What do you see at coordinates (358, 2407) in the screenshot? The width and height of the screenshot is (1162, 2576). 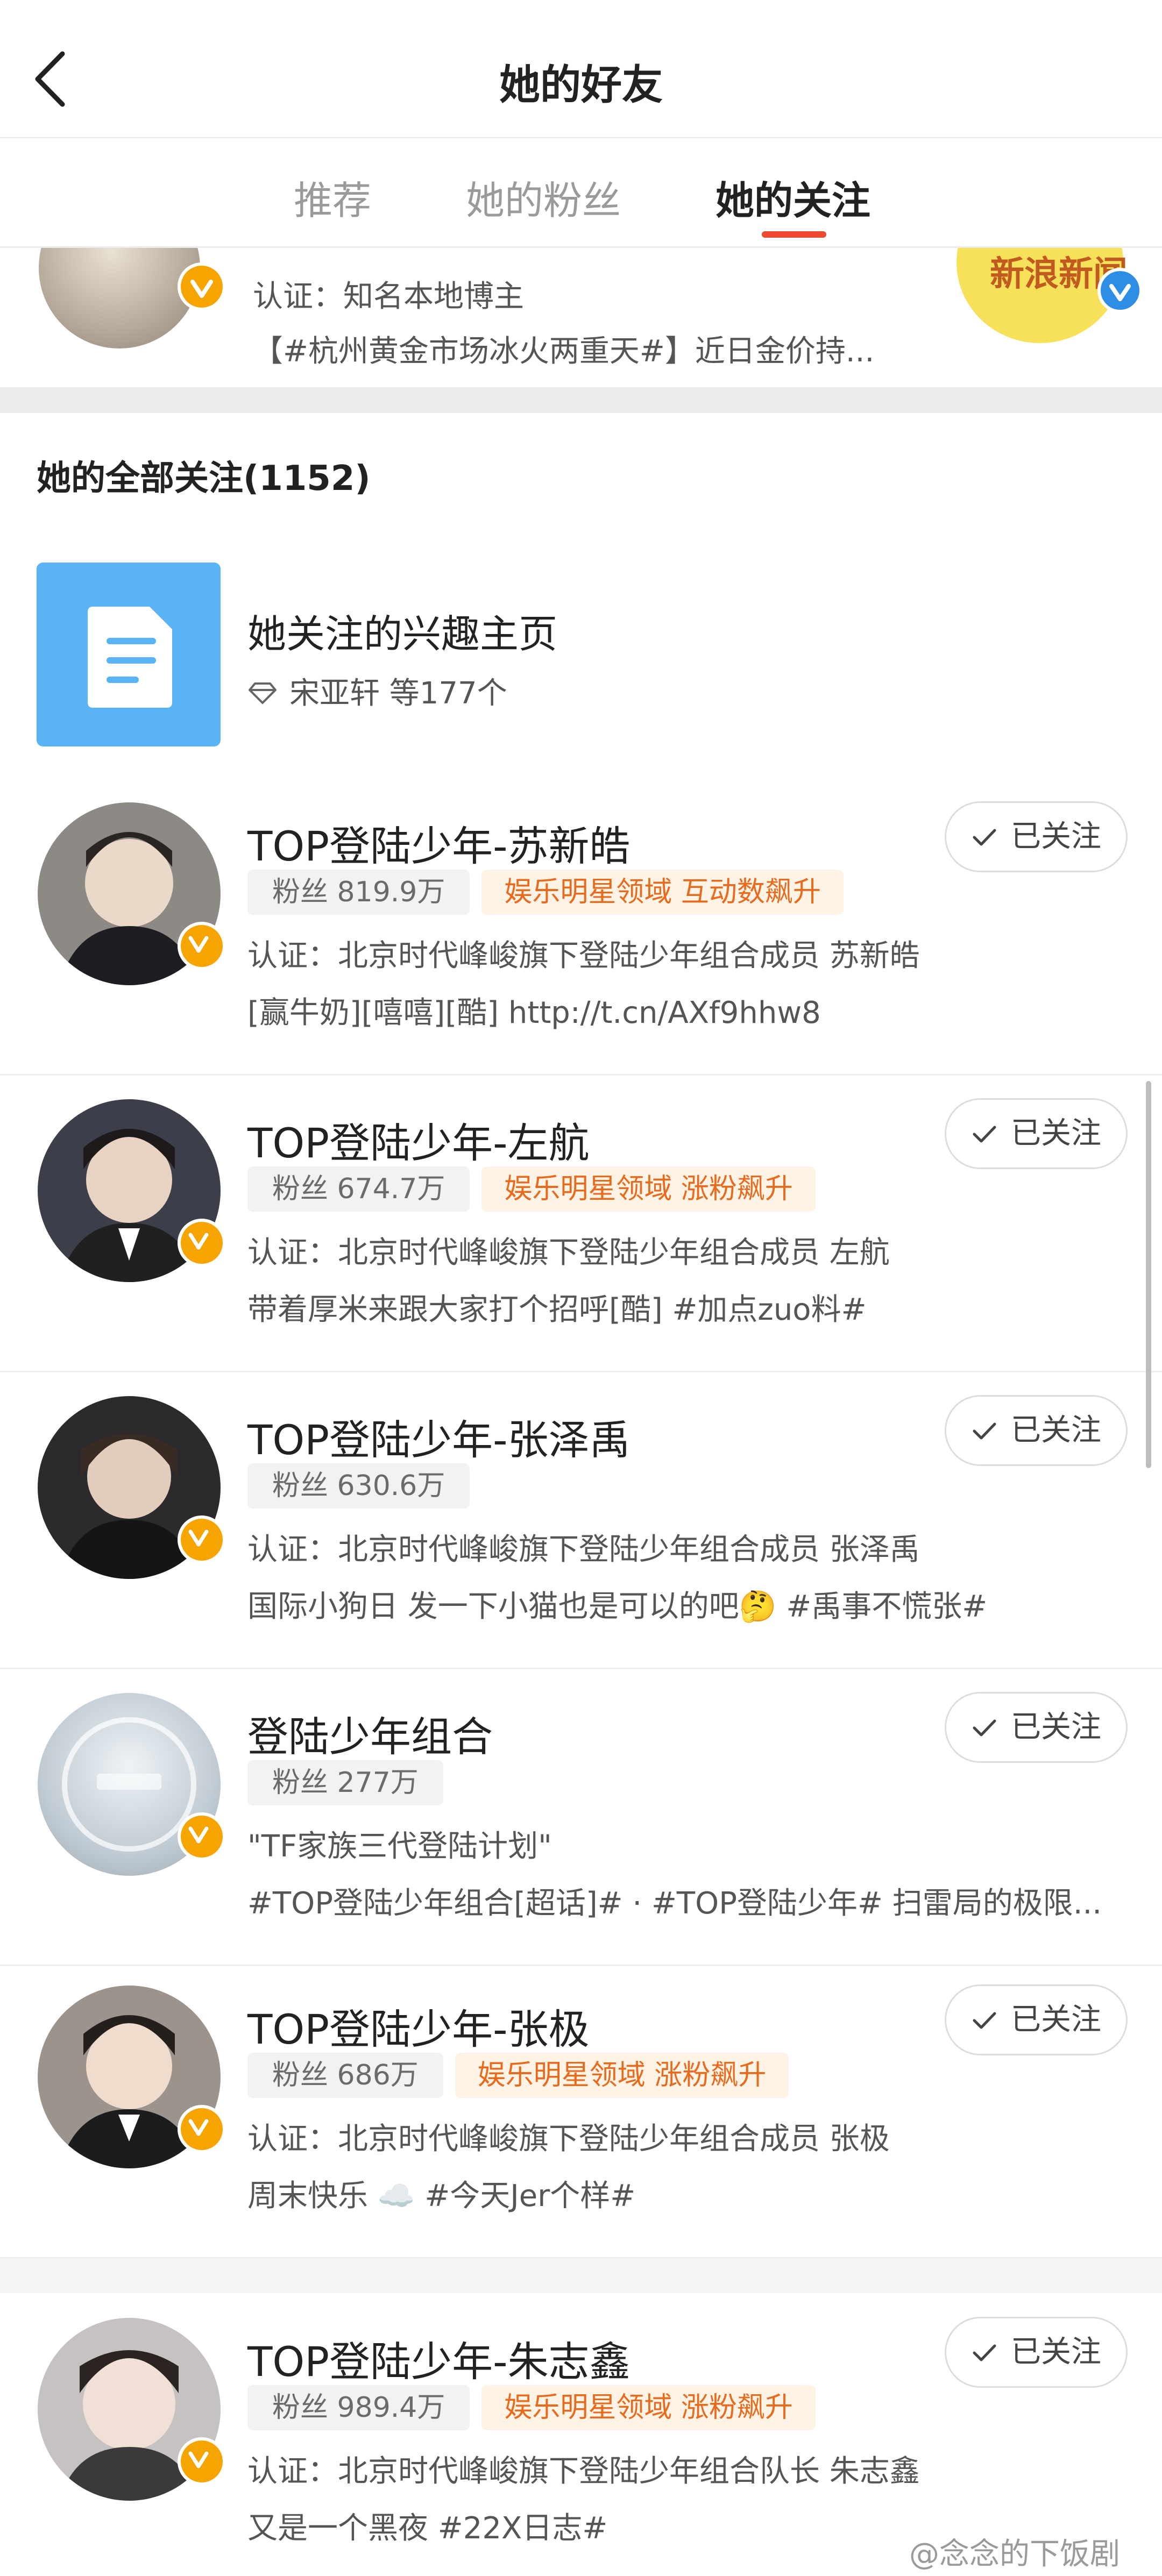 I see `fans-count: 粉丝 989.4万` at bounding box center [358, 2407].